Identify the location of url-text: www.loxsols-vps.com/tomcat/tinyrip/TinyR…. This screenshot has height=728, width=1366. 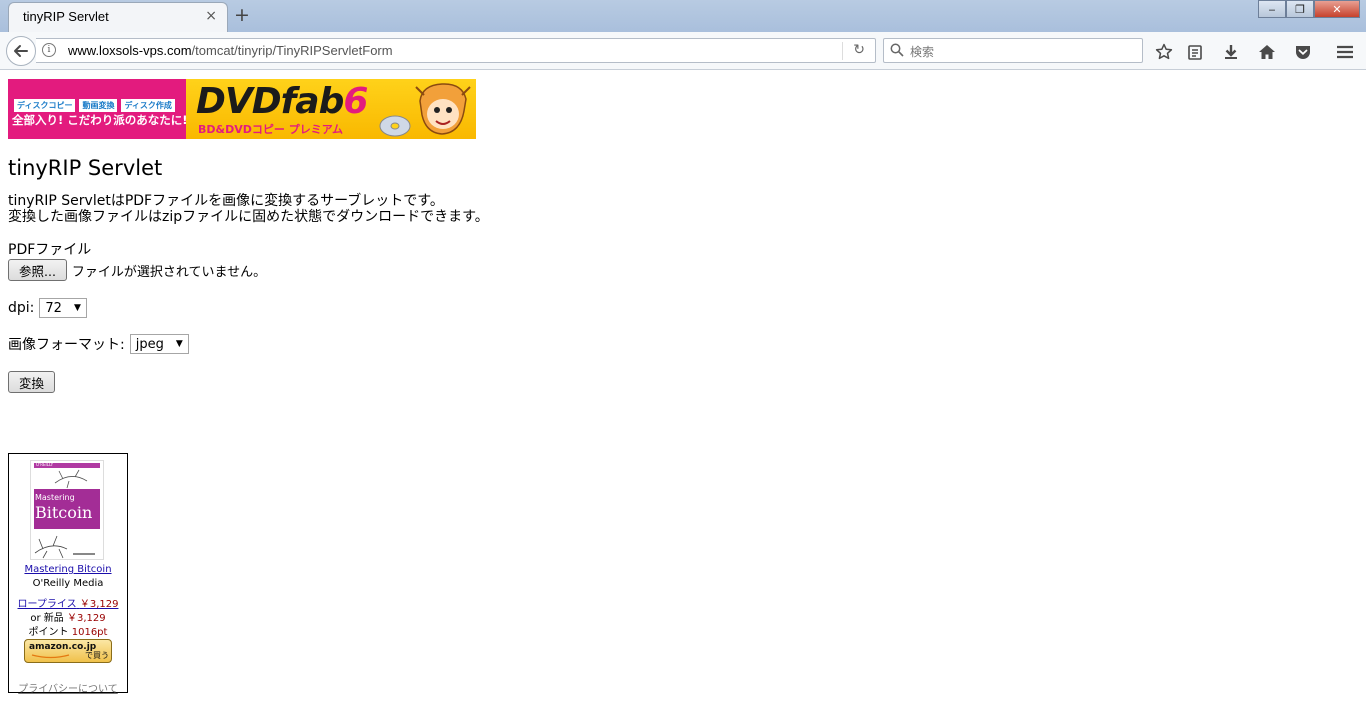
(230, 50).